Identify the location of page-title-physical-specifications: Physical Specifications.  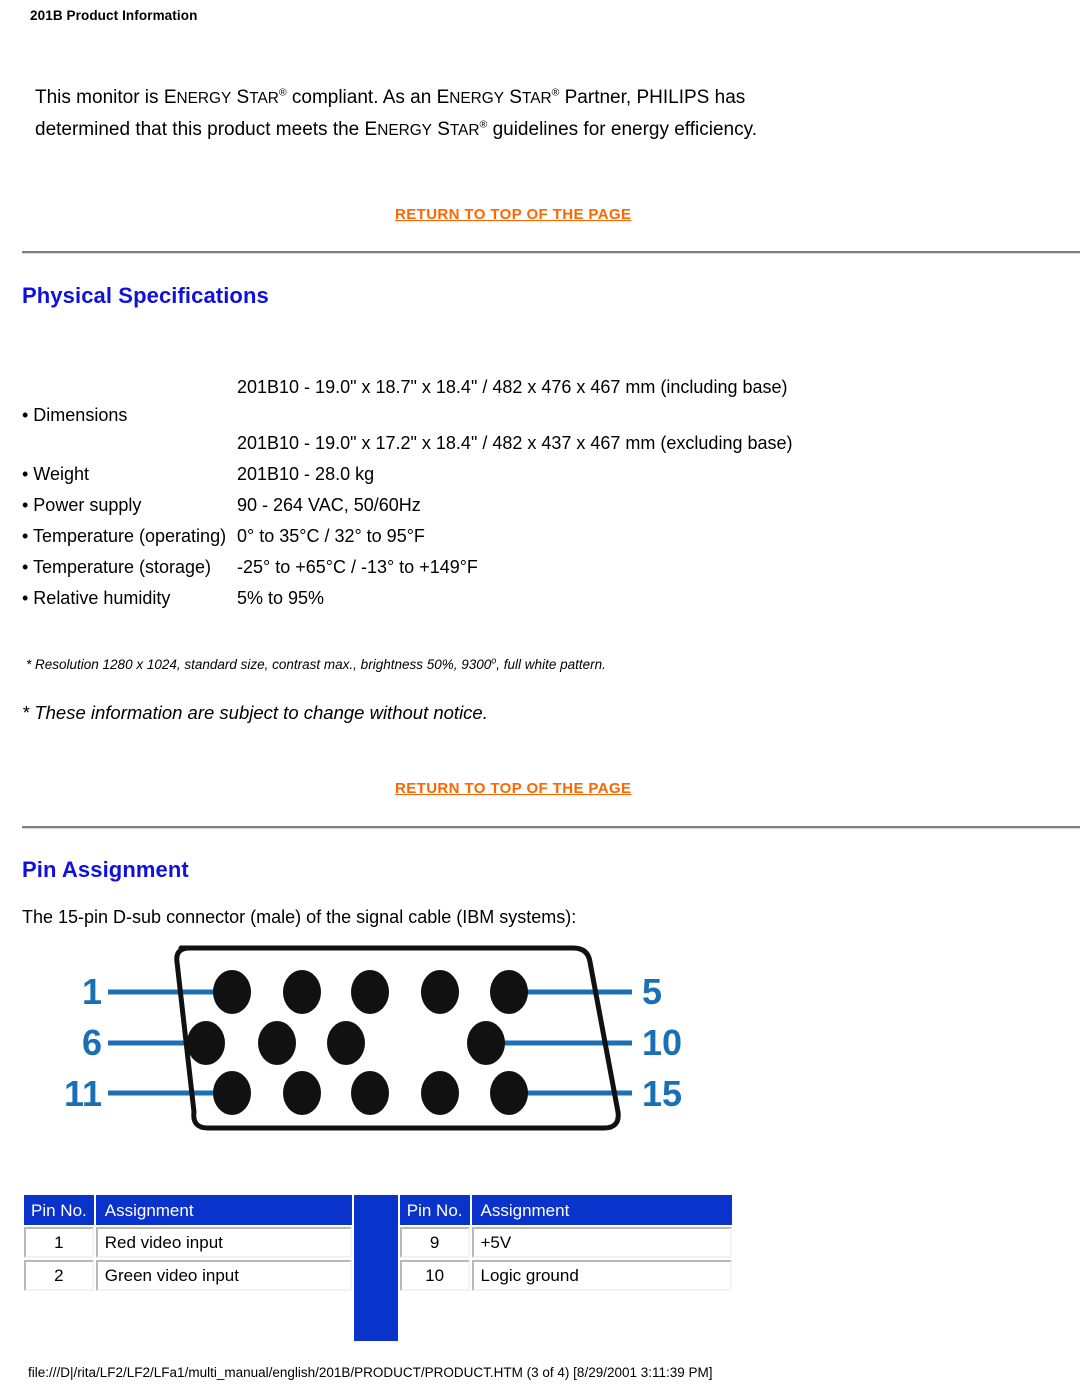
(145, 295).